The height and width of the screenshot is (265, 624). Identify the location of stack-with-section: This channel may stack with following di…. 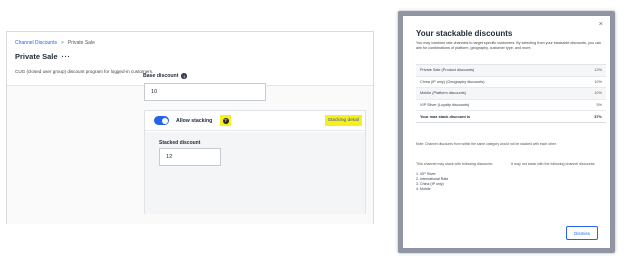
(462, 177).